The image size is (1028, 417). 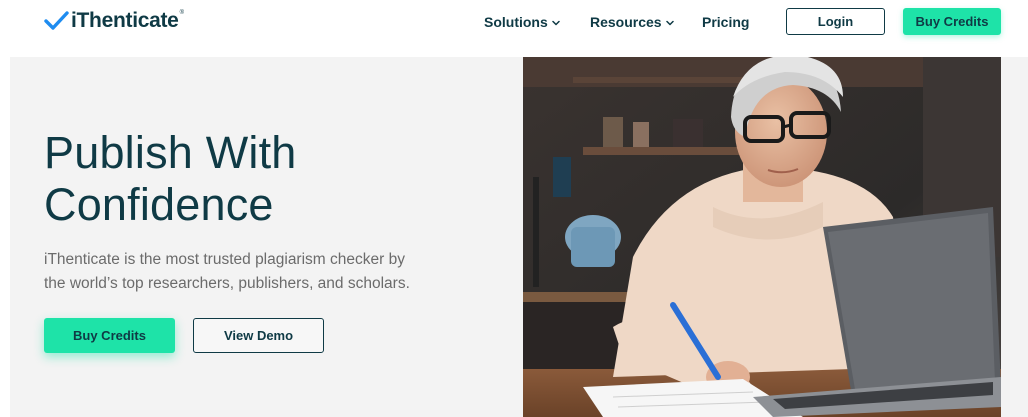 I want to click on buy-credits-header-button: Buy Credits, so click(x=952, y=21).